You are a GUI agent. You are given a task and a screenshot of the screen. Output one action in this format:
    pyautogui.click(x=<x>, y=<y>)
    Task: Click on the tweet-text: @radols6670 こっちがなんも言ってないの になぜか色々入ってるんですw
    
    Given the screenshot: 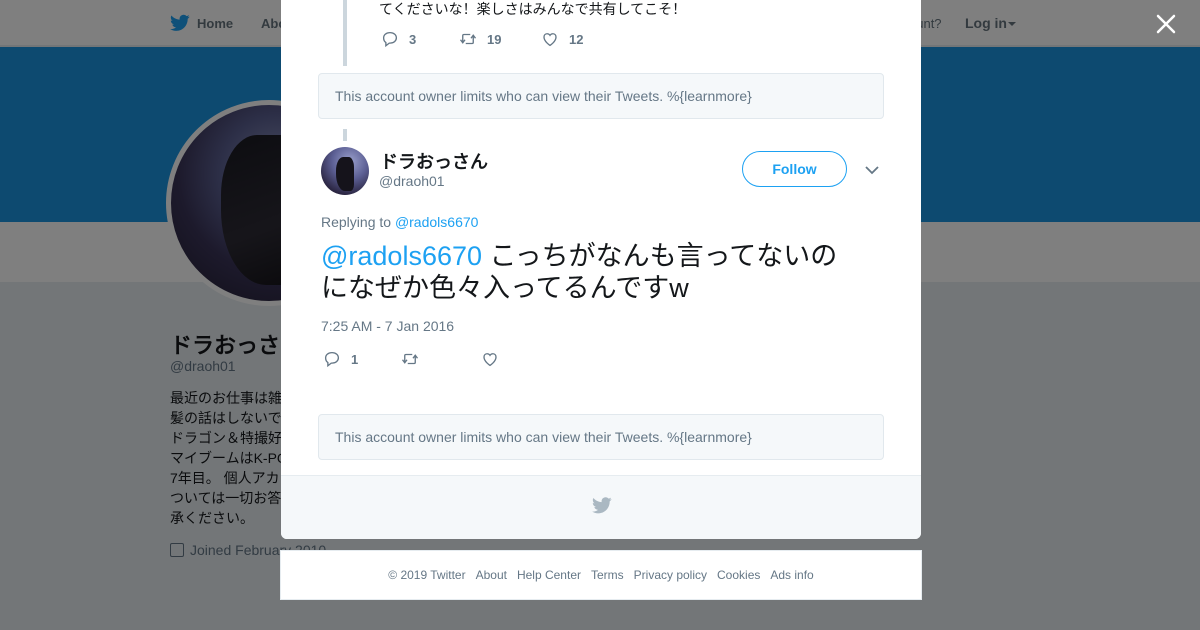 What is the action you would take?
    pyautogui.click(x=601, y=272)
    